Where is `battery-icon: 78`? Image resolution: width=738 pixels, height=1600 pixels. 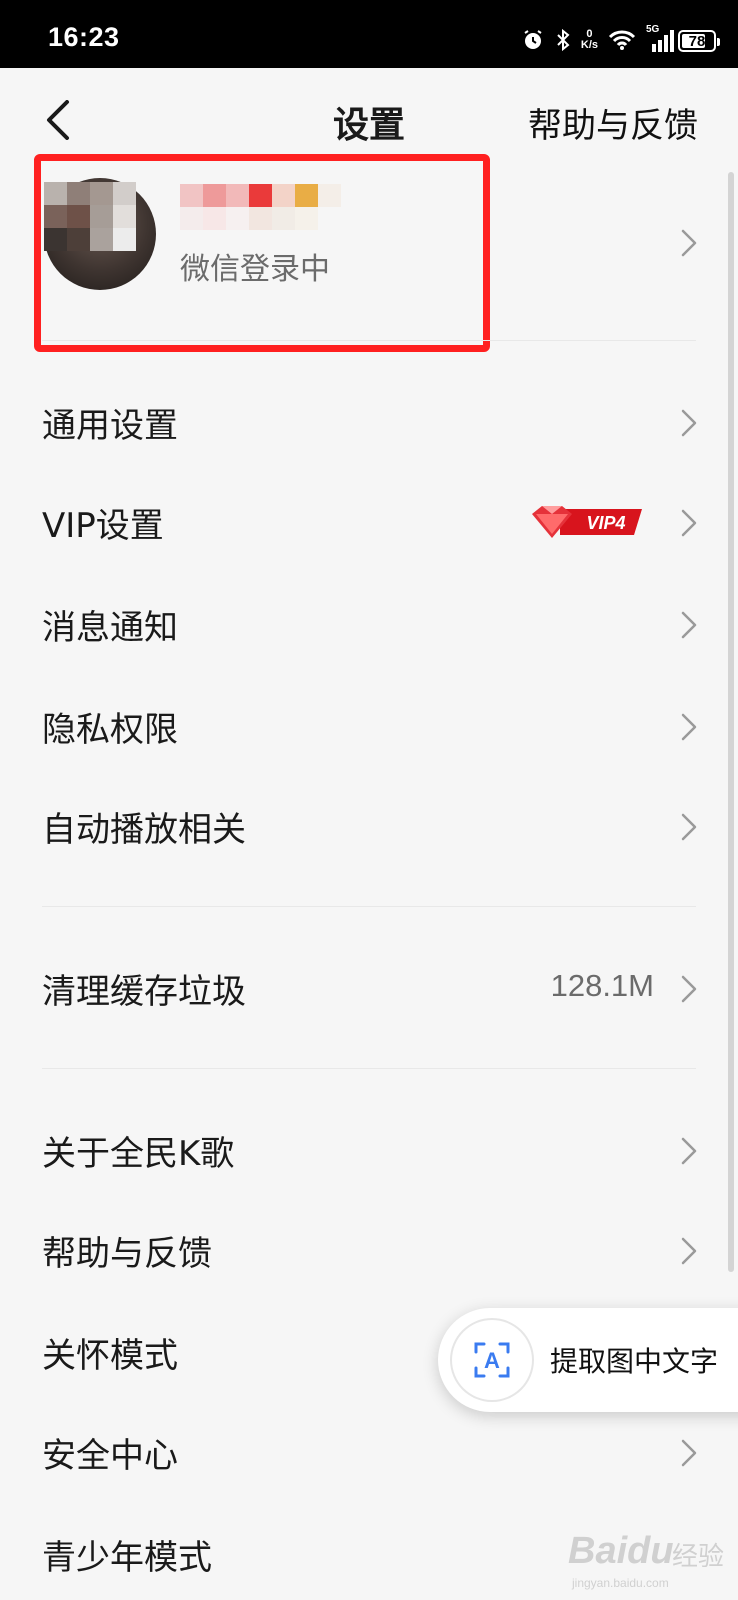 battery-icon: 78 is located at coordinates (699, 41).